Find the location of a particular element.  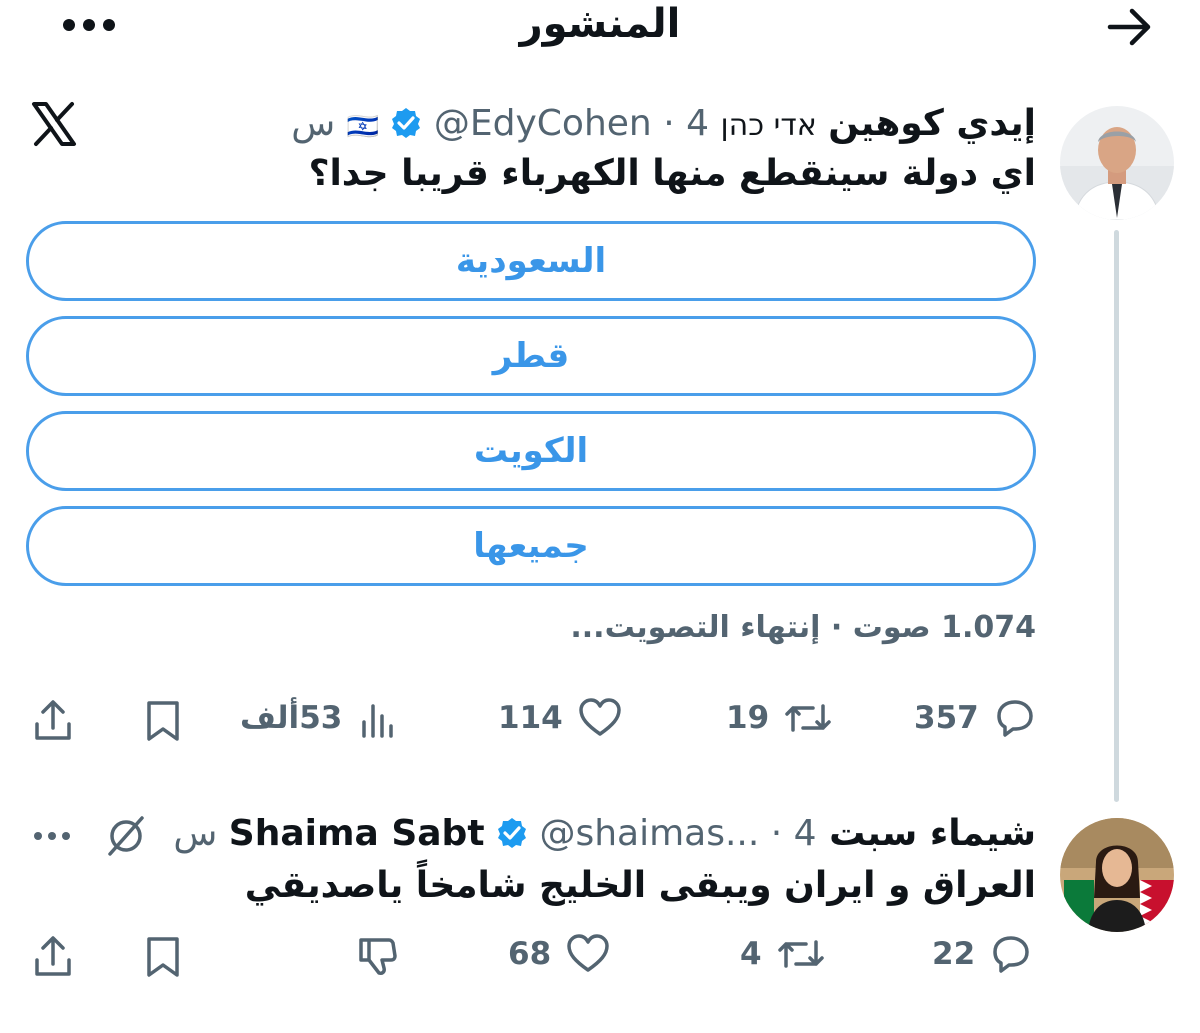

reply-button: 22 is located at coordinates (982, 954).